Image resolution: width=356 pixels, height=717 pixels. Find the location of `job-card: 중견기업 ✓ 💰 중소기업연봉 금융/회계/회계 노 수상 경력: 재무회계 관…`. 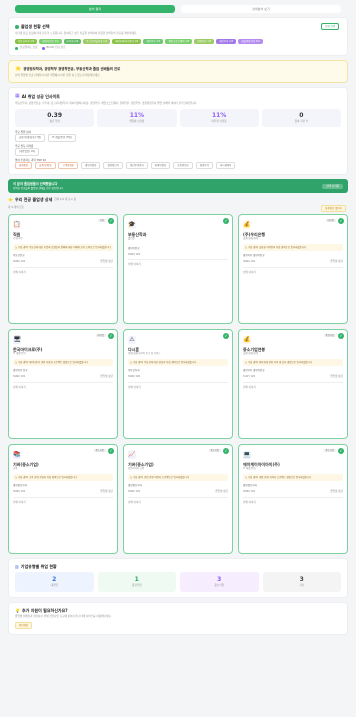

job-card: 중견기업 ✓ 💰 중소기업연봉 금융/회계/회계 노 수상 경력: 재무회계 관… is located at coordinates (293, 383).